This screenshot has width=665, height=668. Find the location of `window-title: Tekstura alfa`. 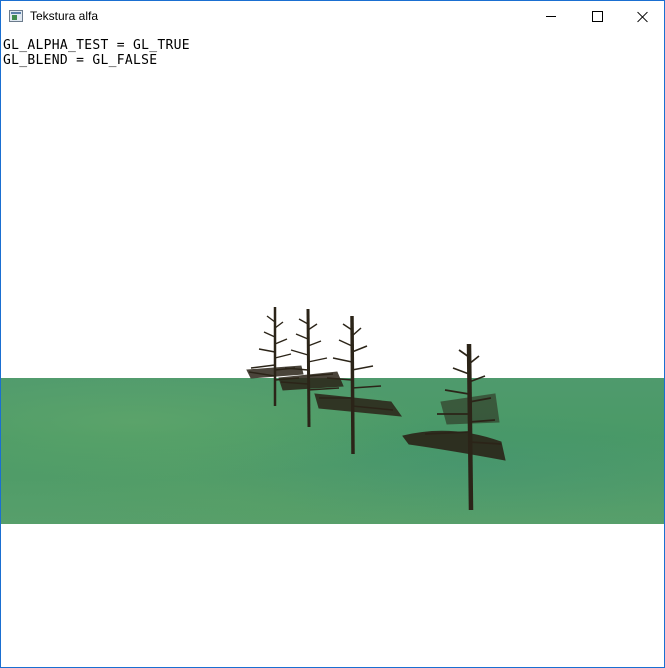

window-title: Tekstura alfa is located at coordinates (64, 16).